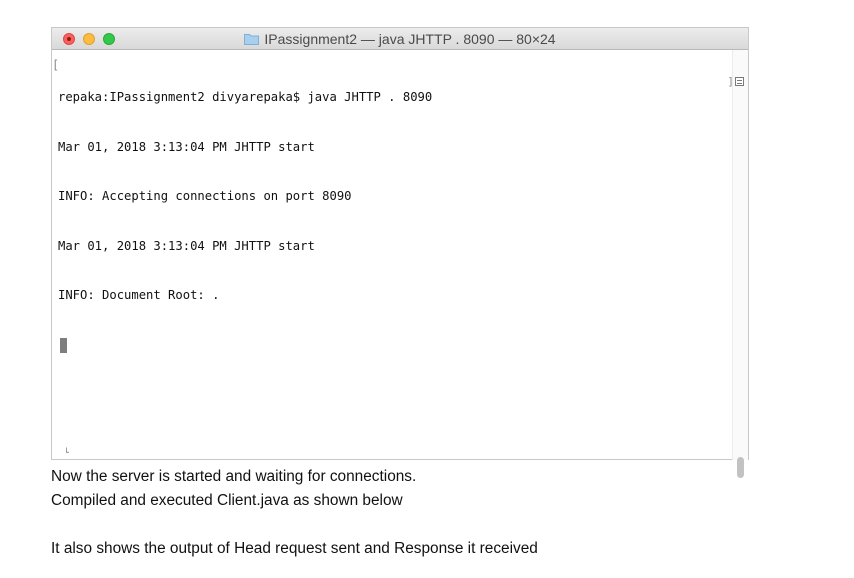 This screenshot has width=854, height=578. Describe the element at coordinates (730, 81) in the screenshot. I see `split-bracket-mark: ]` at that location.